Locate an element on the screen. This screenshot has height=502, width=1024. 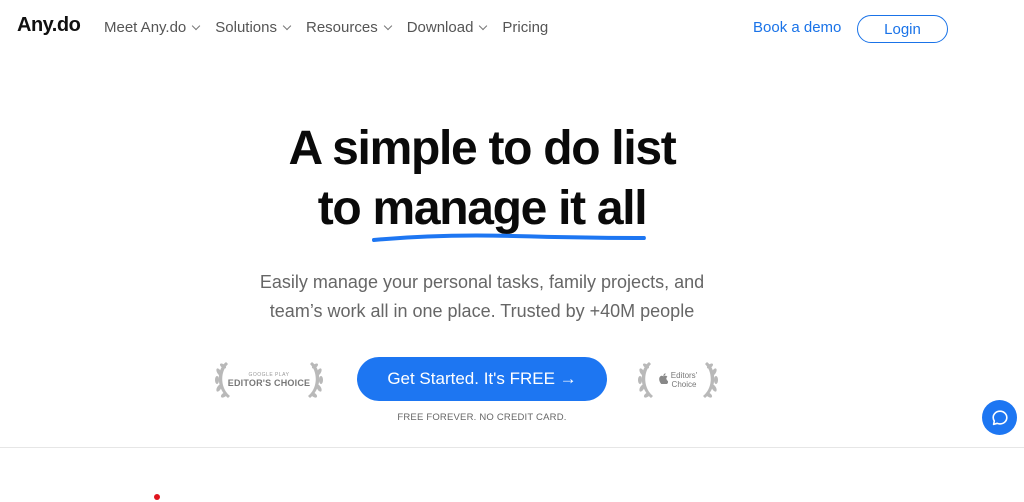
menu-item-label: Meet Any.do is located at coordinates (145, 27).